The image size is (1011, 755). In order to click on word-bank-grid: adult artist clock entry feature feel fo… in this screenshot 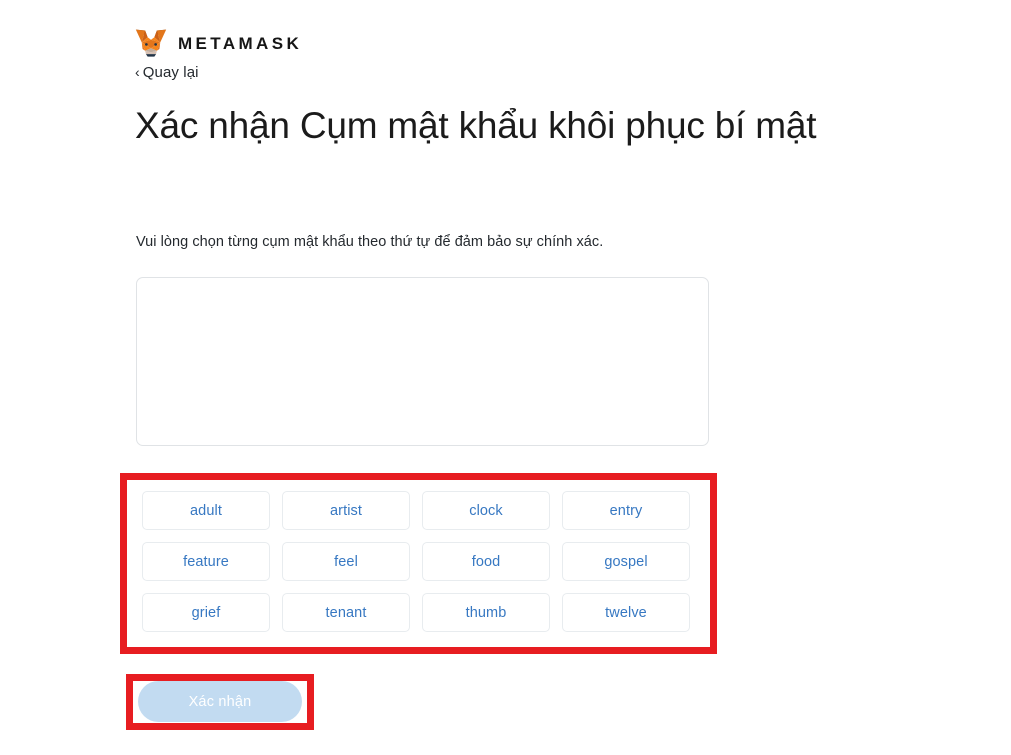, I will do `click(417, 561)`.